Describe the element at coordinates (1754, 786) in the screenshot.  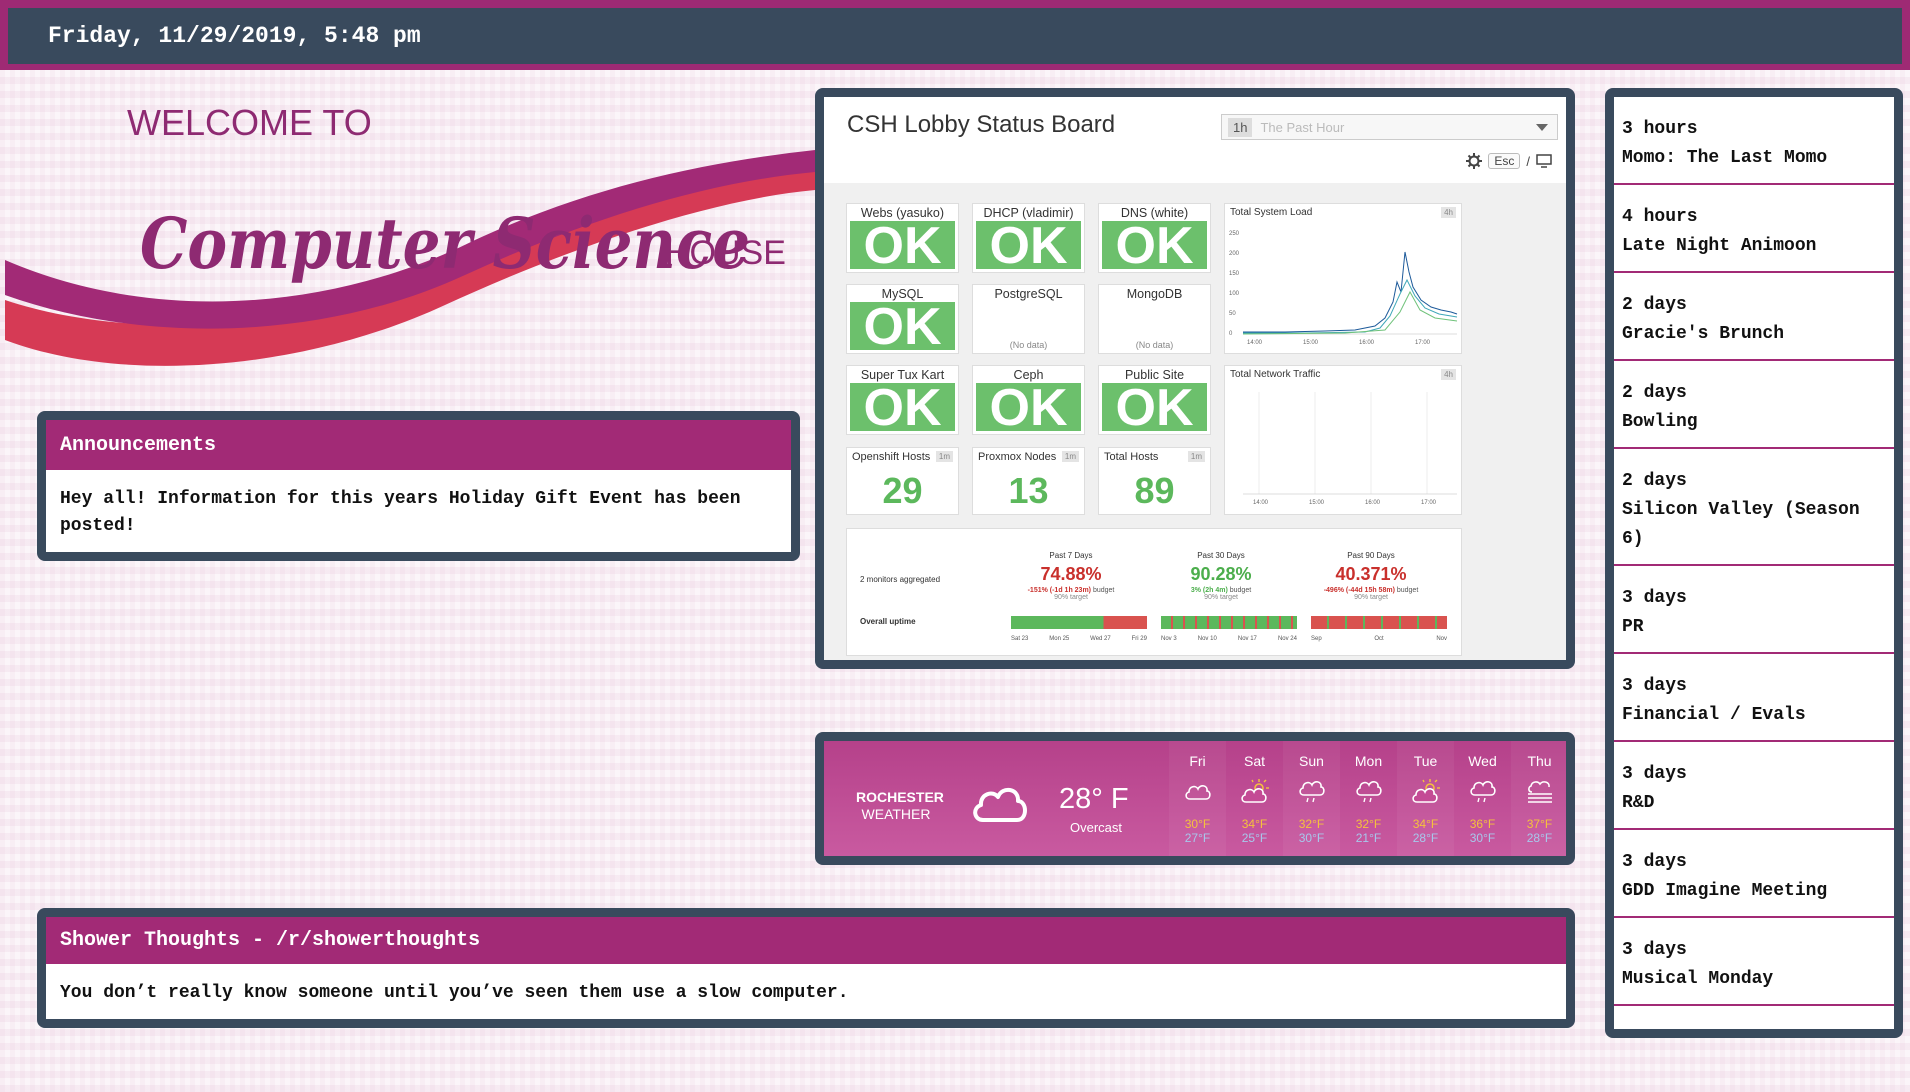
I see `list-item: 3 days R&D` at that location.